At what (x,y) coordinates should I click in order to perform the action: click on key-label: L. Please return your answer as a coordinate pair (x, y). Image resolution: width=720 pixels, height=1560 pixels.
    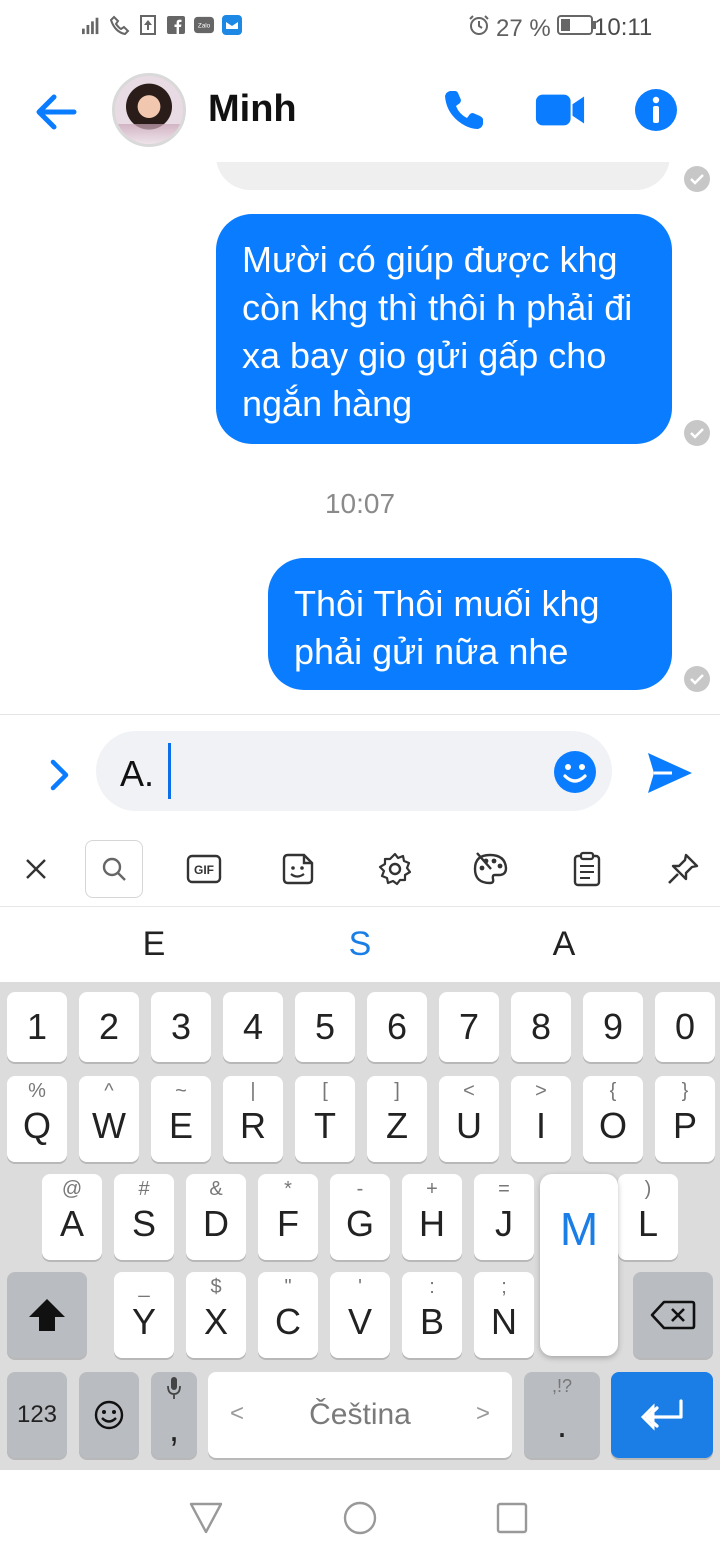
    Looking at the image, I should click on (648, 1223).